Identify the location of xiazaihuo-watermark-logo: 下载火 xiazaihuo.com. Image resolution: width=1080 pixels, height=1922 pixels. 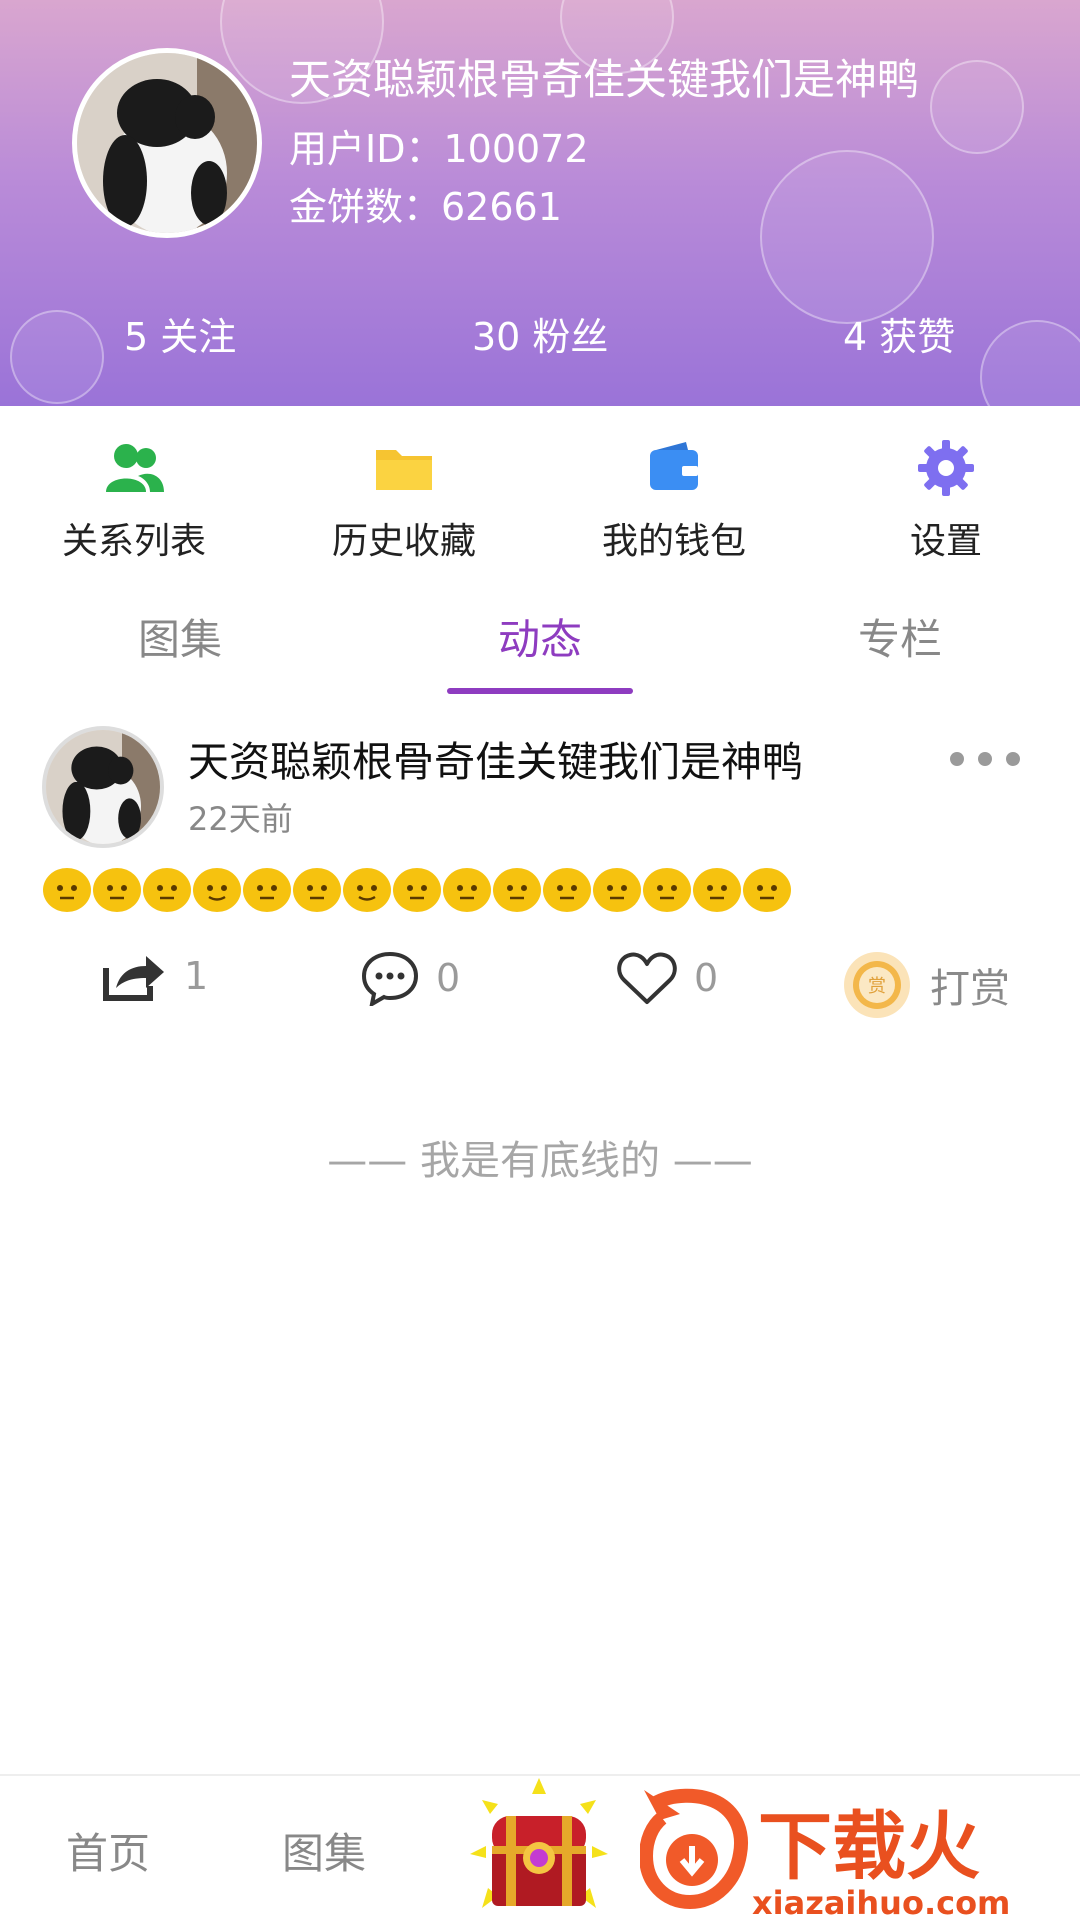
(825, 1855).